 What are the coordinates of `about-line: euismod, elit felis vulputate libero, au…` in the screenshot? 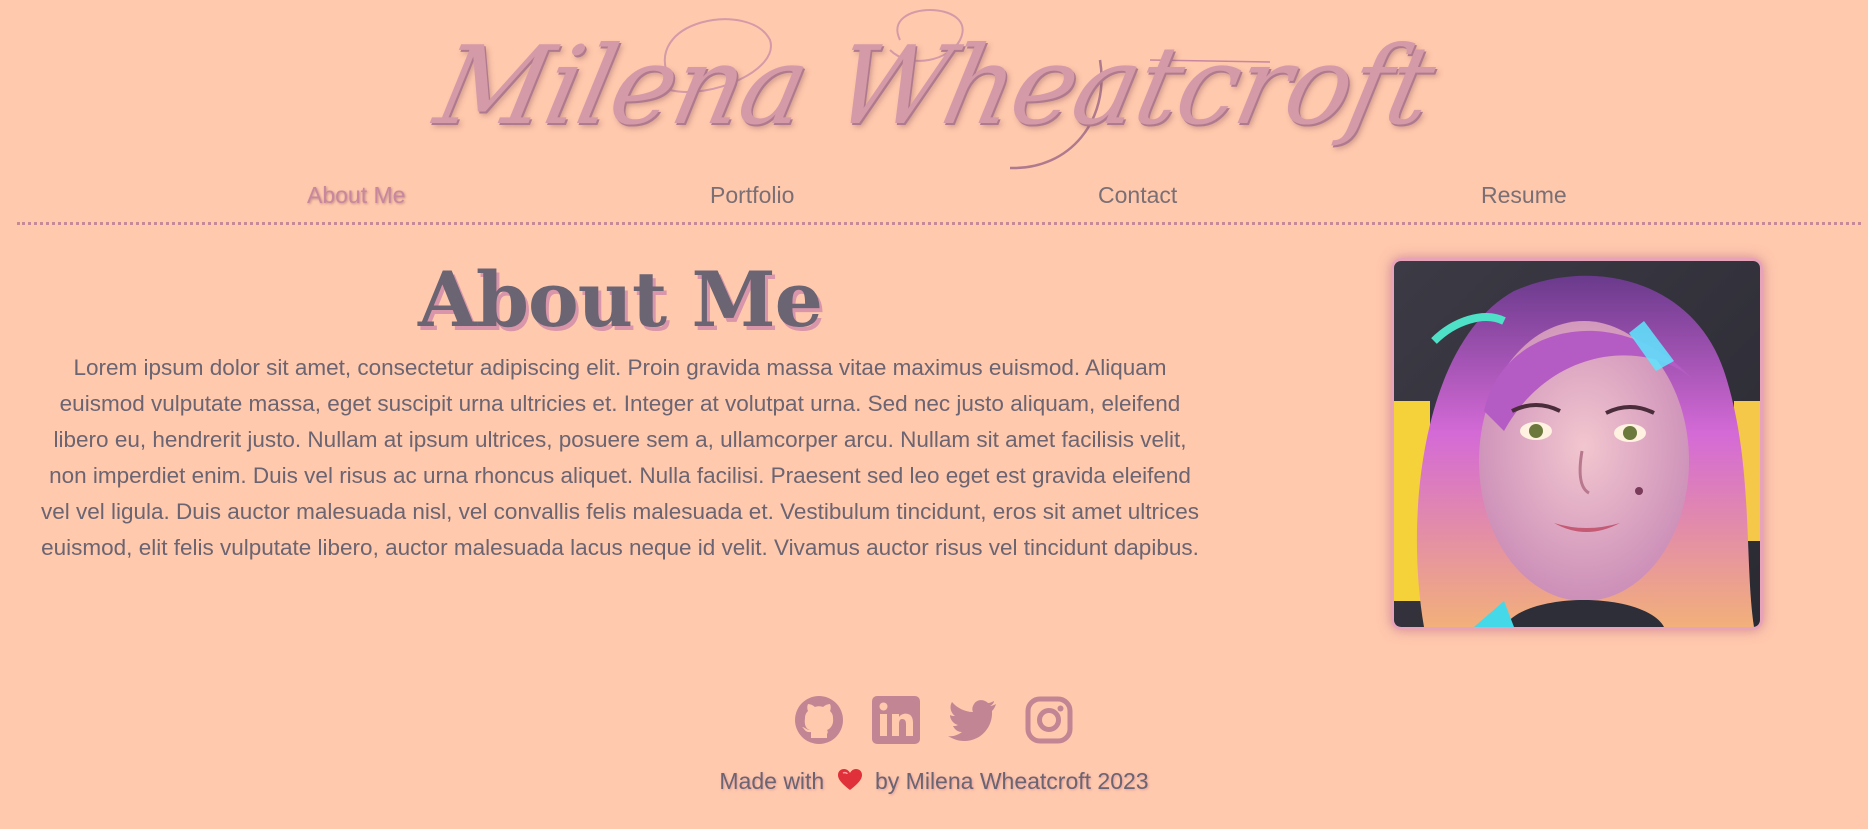 It's located at (620, 547).